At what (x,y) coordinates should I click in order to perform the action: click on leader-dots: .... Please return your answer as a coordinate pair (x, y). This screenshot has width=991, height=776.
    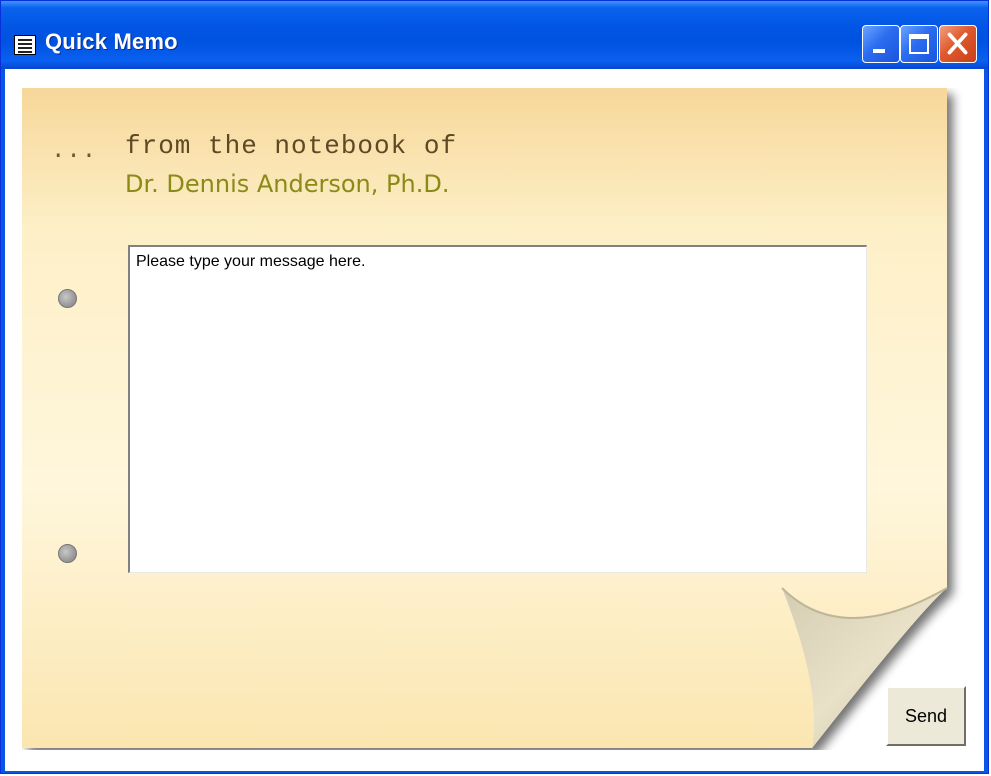
    Looking at the image, I should click on (74, 151).